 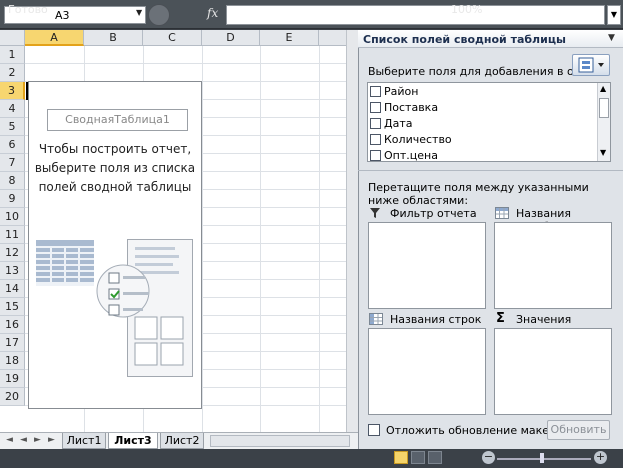 I want to click on field-label: Дата, so click(x=398, y=123).